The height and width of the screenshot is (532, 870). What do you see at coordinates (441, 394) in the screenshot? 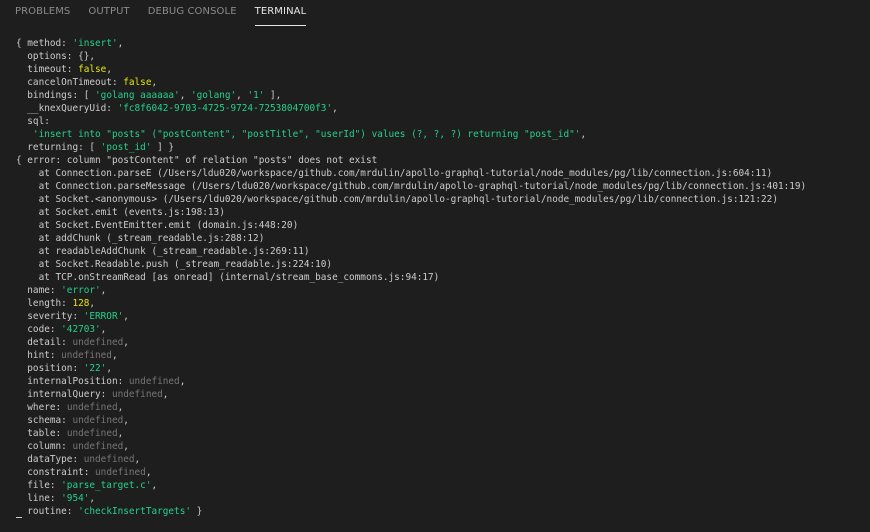
I see `terminal-line: internalQuery: undefined,` at bounding box center [441, 394].